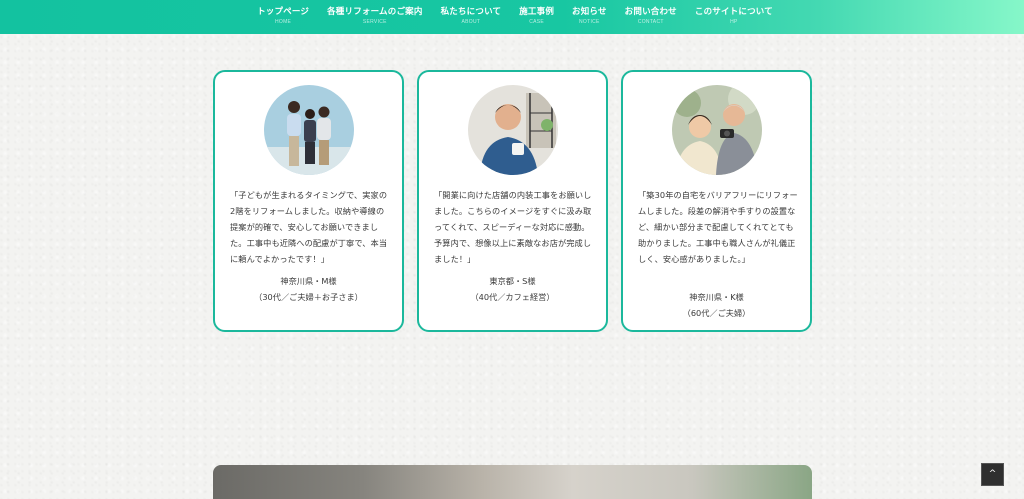 The width and height of the screenshot is (1024, 499). What do you see at coordinates (734, 22) in the screenshot?
I see `nav-sublabel: HP` at bounding box center [734, 22].